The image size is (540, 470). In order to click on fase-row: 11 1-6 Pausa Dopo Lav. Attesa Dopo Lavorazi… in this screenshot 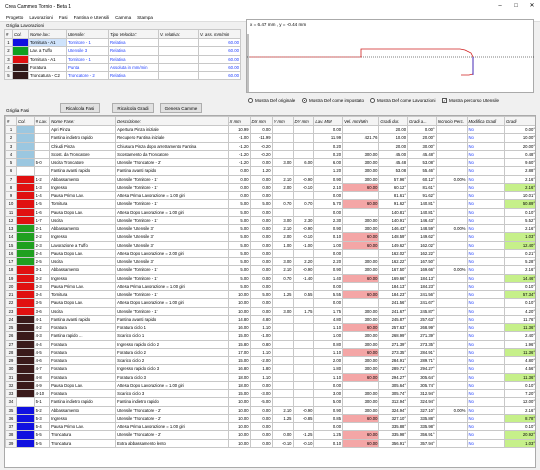, I will do `click(270, 212)`.